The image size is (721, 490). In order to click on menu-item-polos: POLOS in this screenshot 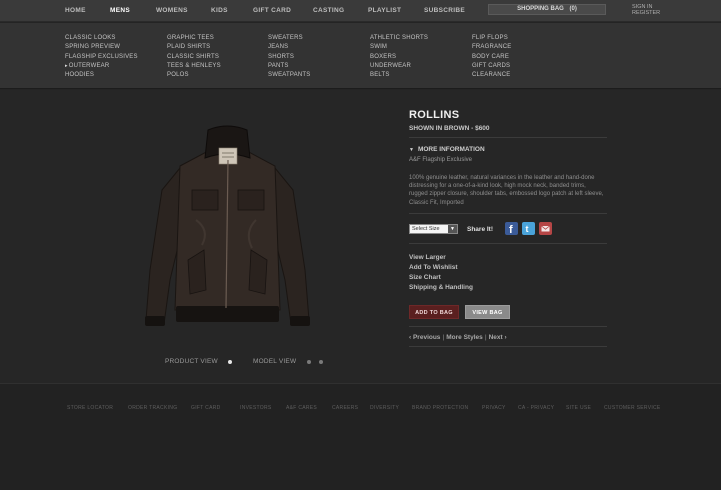, I will do `click(194, 75)`.